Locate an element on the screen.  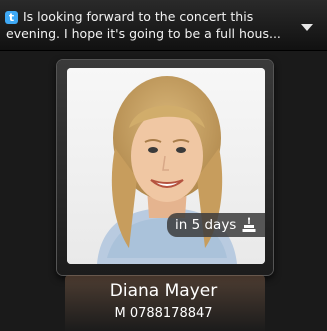
birthday-countdown: in 5 days is located at coordinates (206, 225).